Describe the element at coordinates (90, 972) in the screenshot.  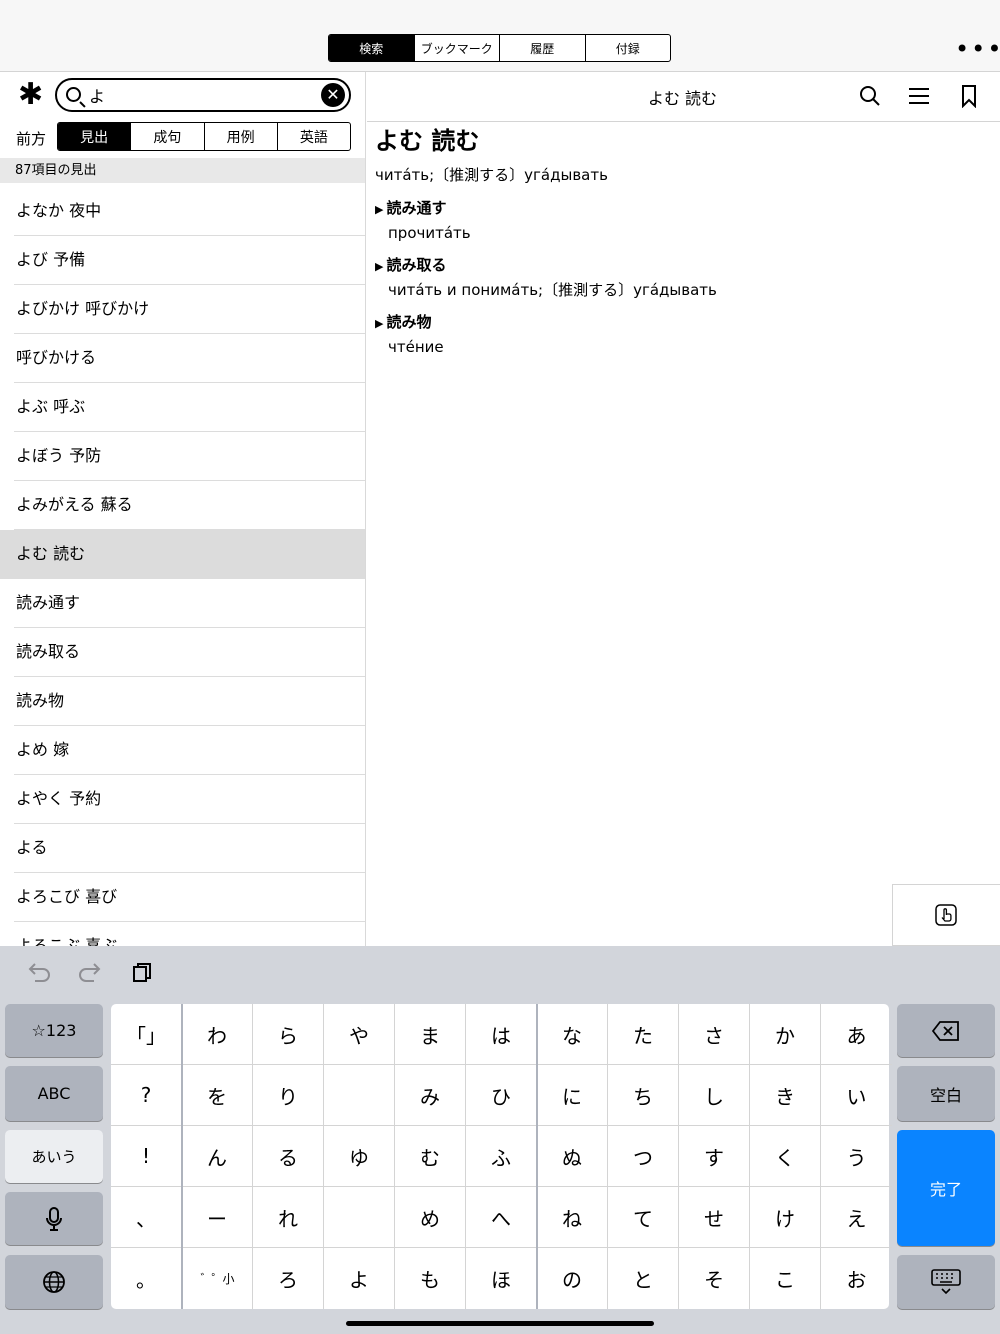
I see `redo-icon` at that location.